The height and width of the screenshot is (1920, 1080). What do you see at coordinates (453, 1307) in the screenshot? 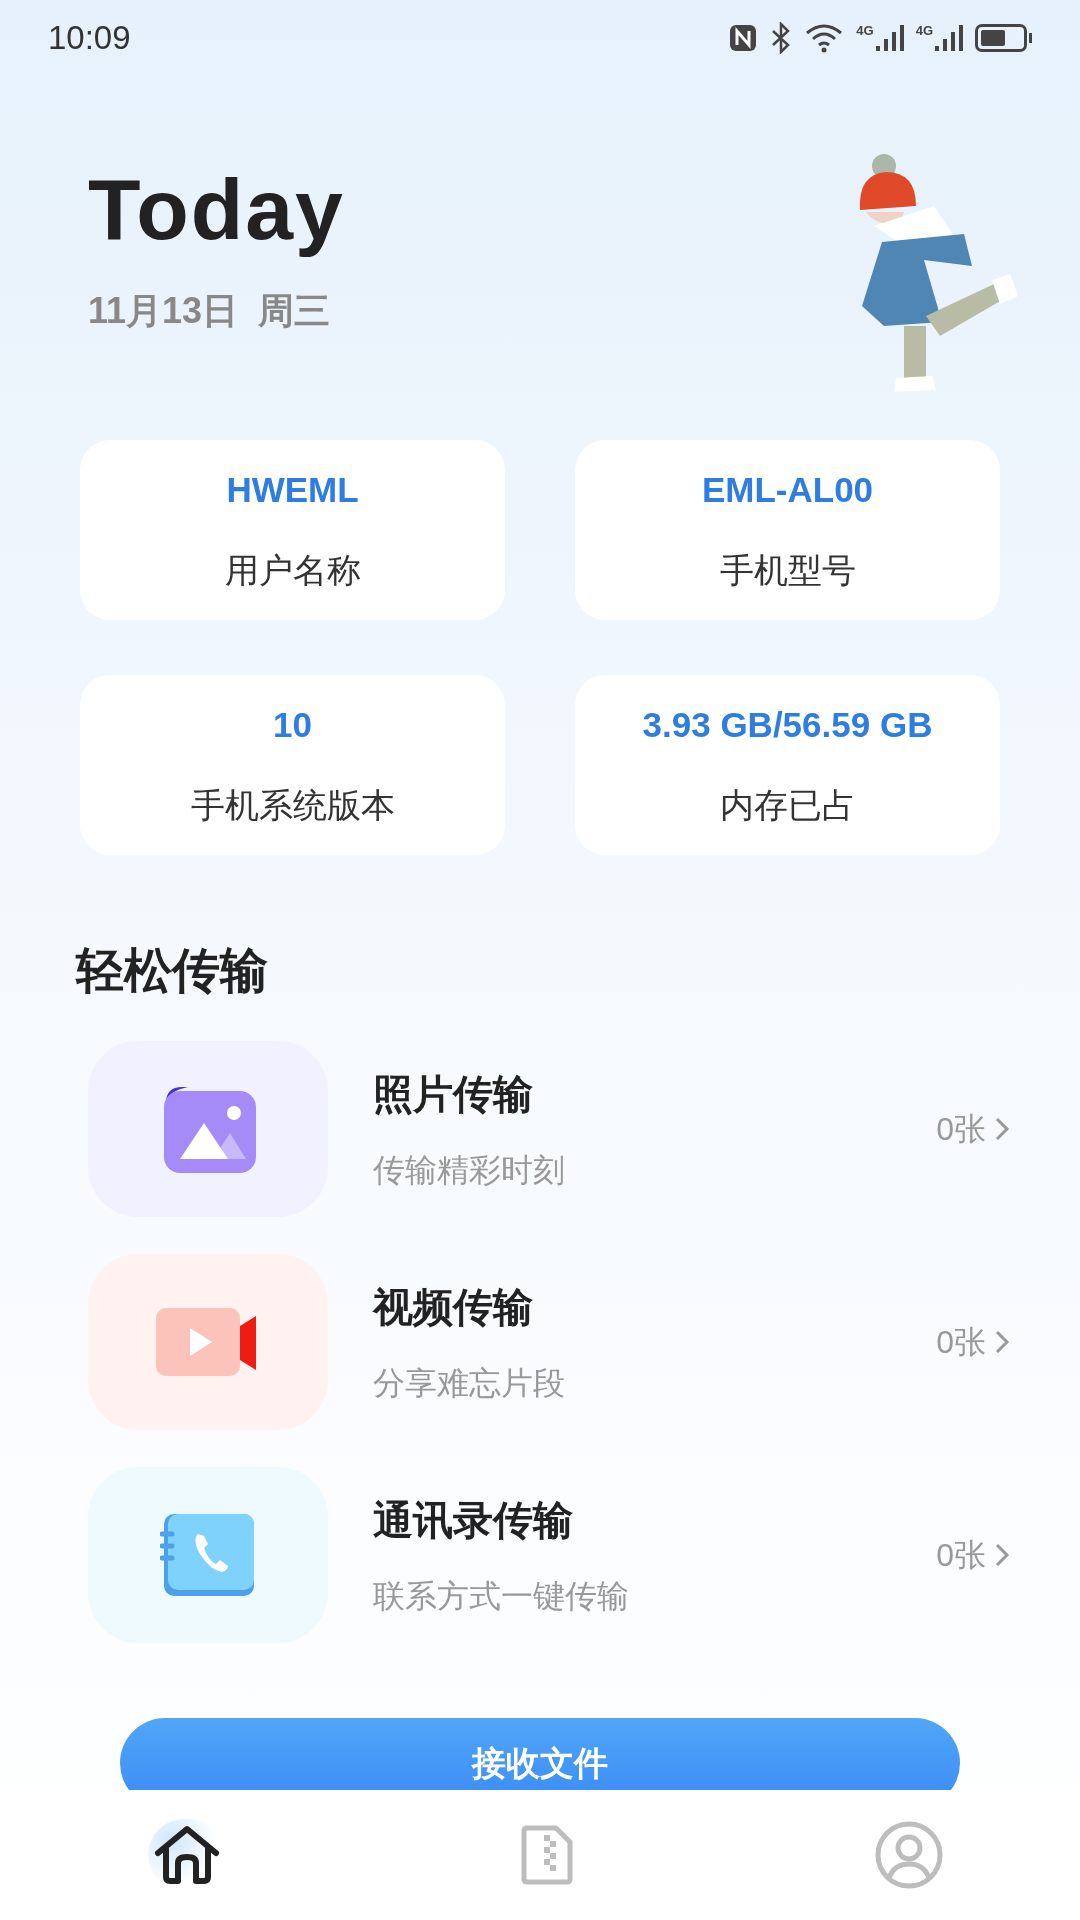
I see `transfer-title: 视频传输` at bounding box center [453, 1307].